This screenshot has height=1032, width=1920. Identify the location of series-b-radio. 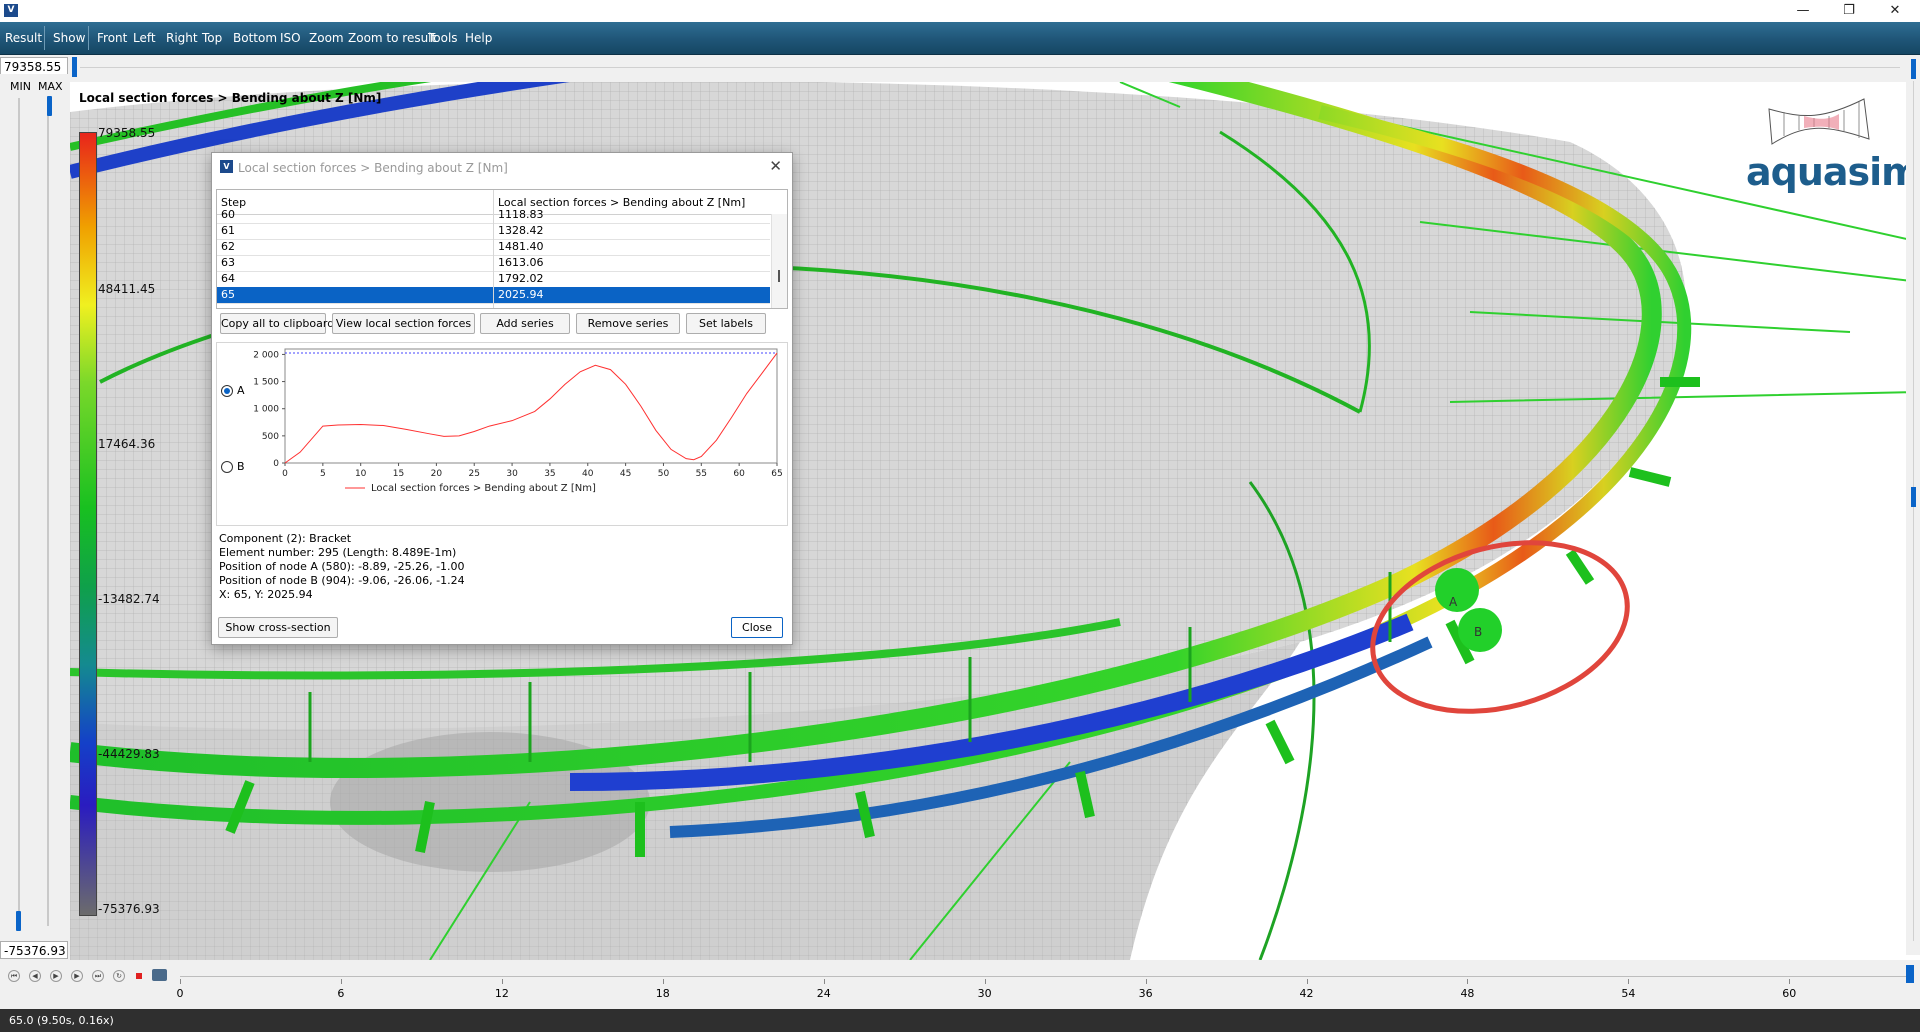
(227, 467).